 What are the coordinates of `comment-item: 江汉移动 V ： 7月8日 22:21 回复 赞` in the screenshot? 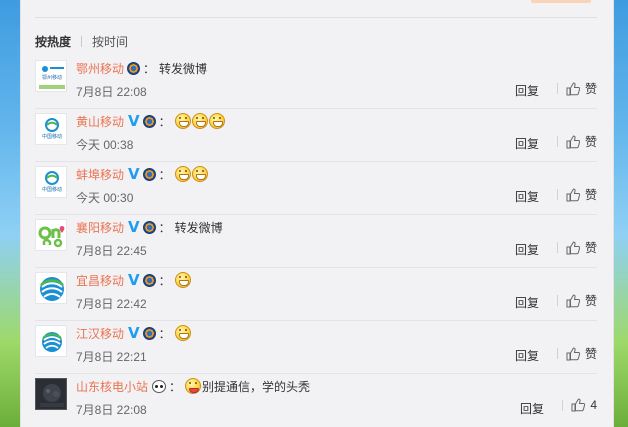 It's located at (316, 347).